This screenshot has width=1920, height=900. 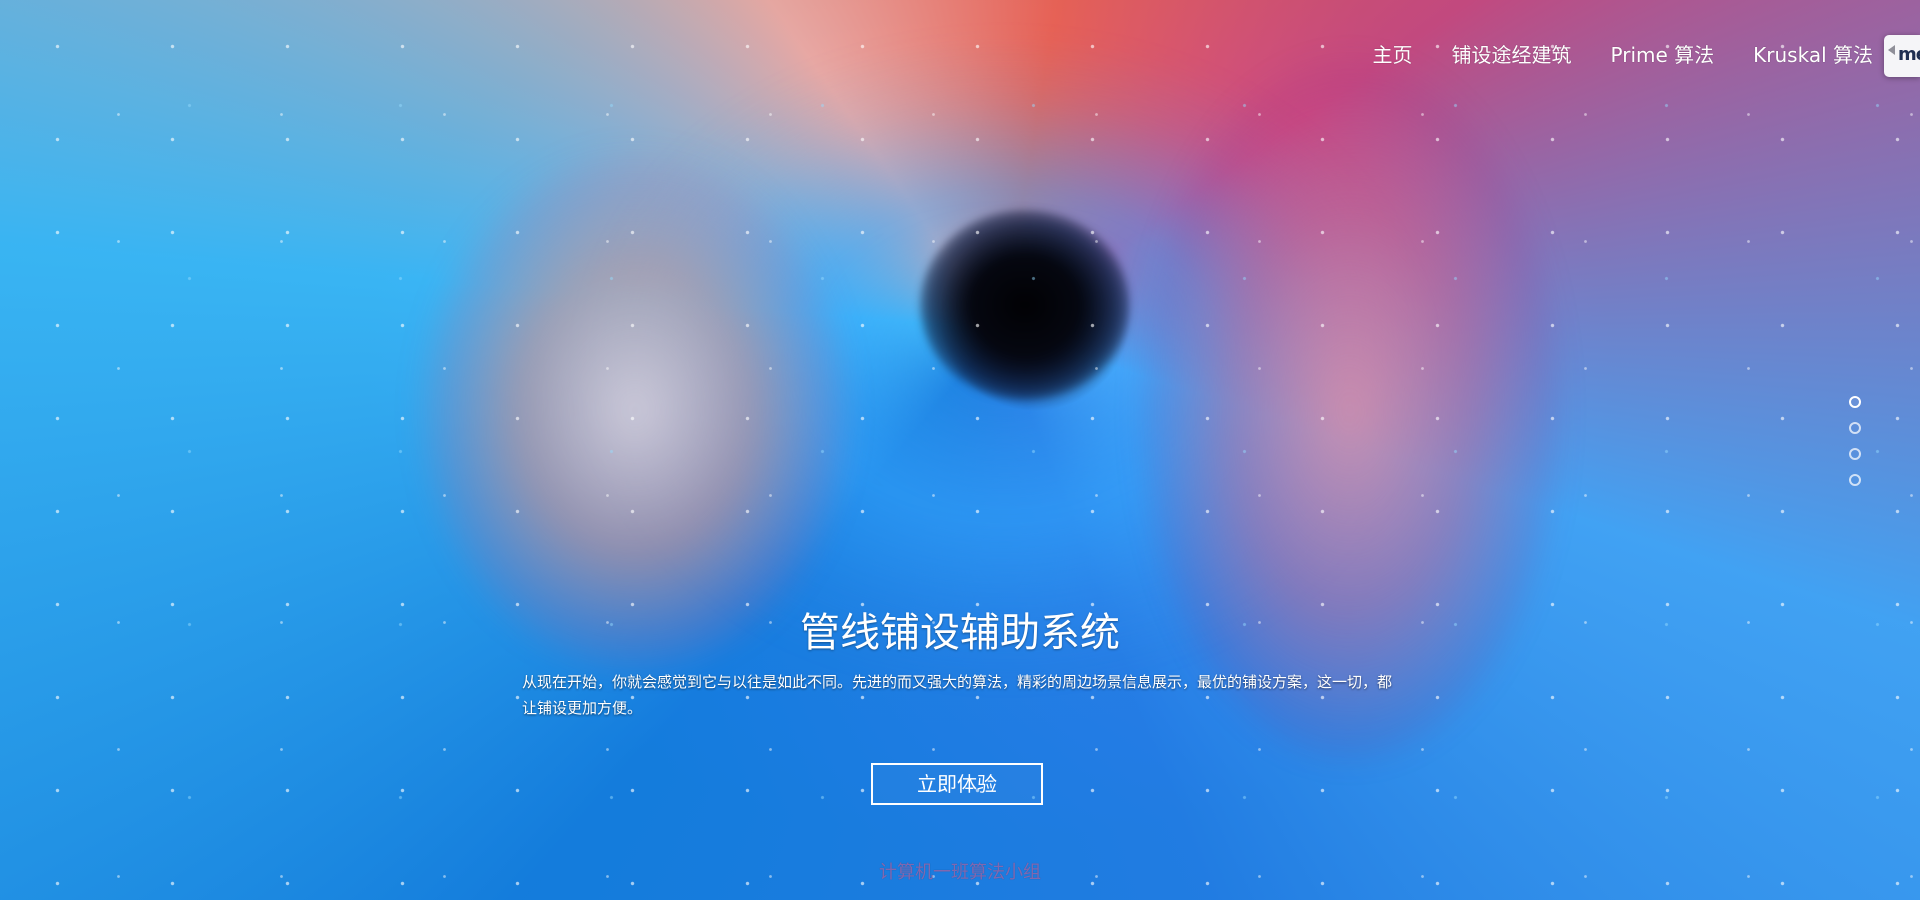 I want to click on carousel-indicators, so click(x=1855, y=441).